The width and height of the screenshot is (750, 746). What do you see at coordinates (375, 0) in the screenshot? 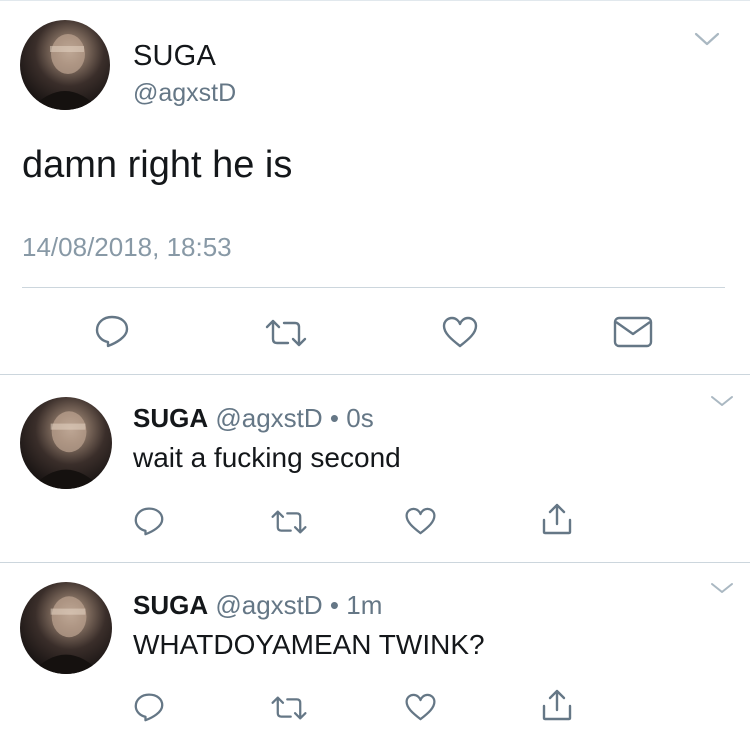
I see `top-border` at bounding box center [375, 0].